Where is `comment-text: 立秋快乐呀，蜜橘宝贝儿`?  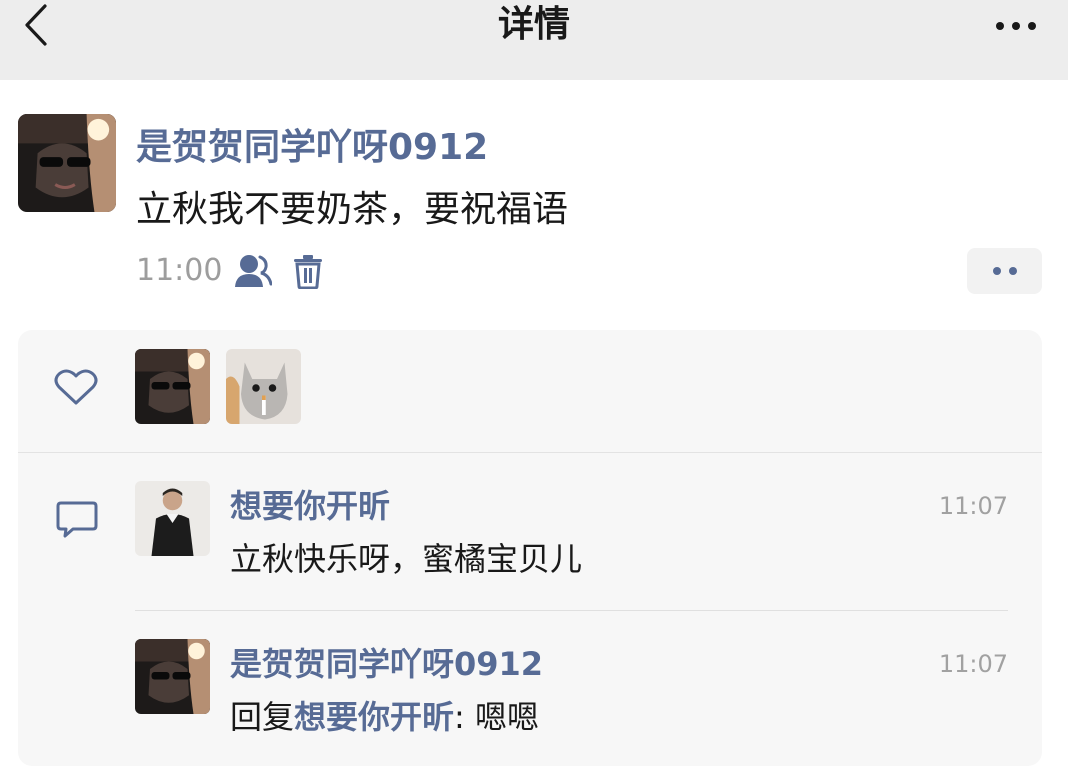 comment-text: 立秋快乐呀，蜜橘宝贝儿 is located at coordinates (406, 559).